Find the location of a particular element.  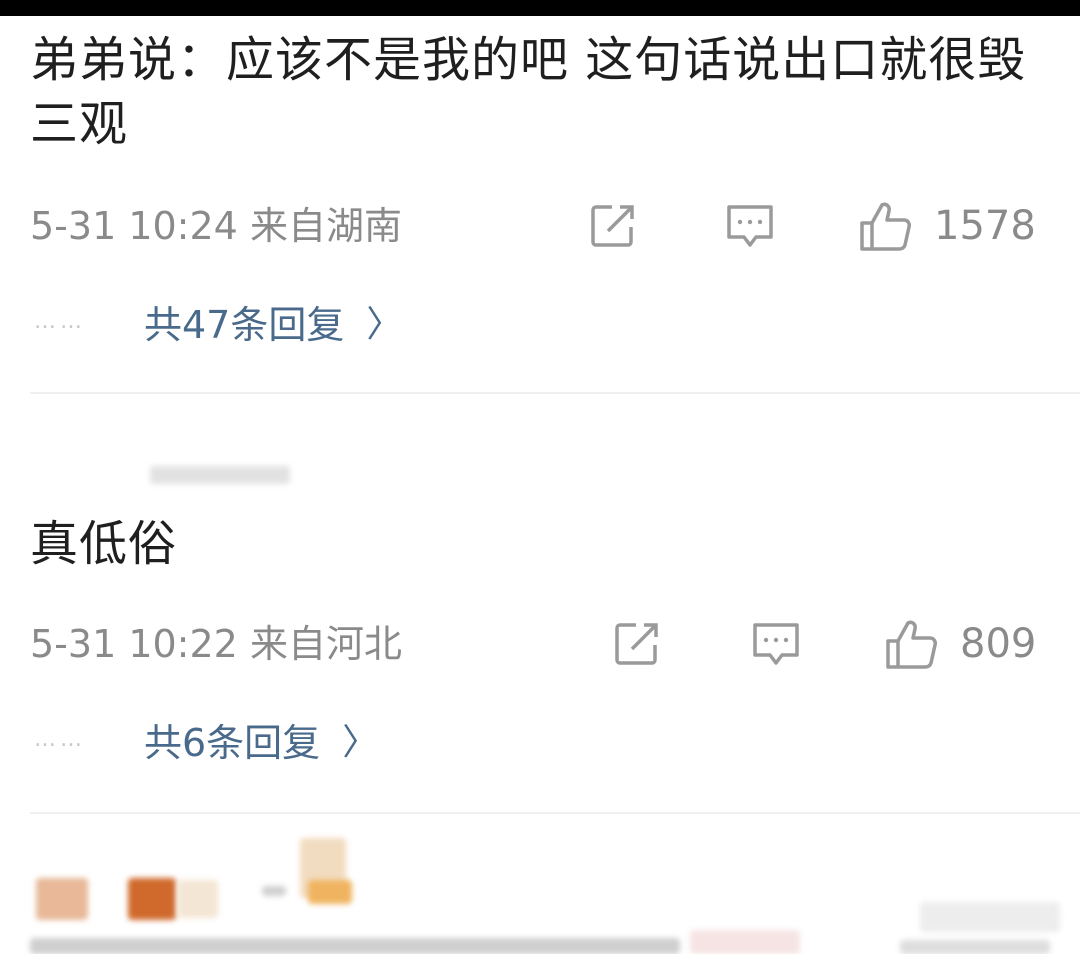

status-bar is located at coordinates (540, 8).